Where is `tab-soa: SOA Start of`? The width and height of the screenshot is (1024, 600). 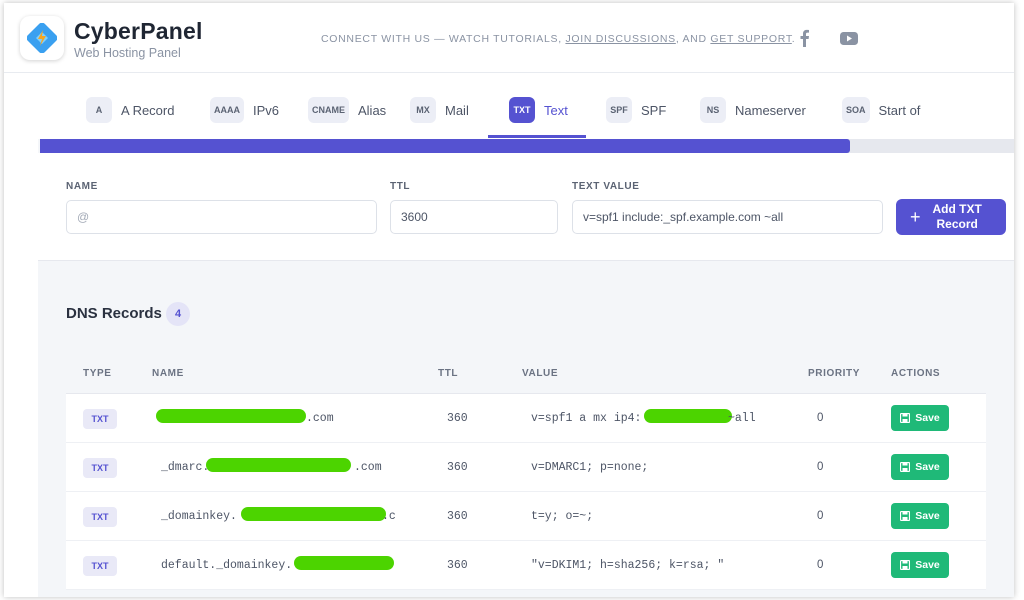
tab-soa: SOA Start of is located at coordinates (881, 110).